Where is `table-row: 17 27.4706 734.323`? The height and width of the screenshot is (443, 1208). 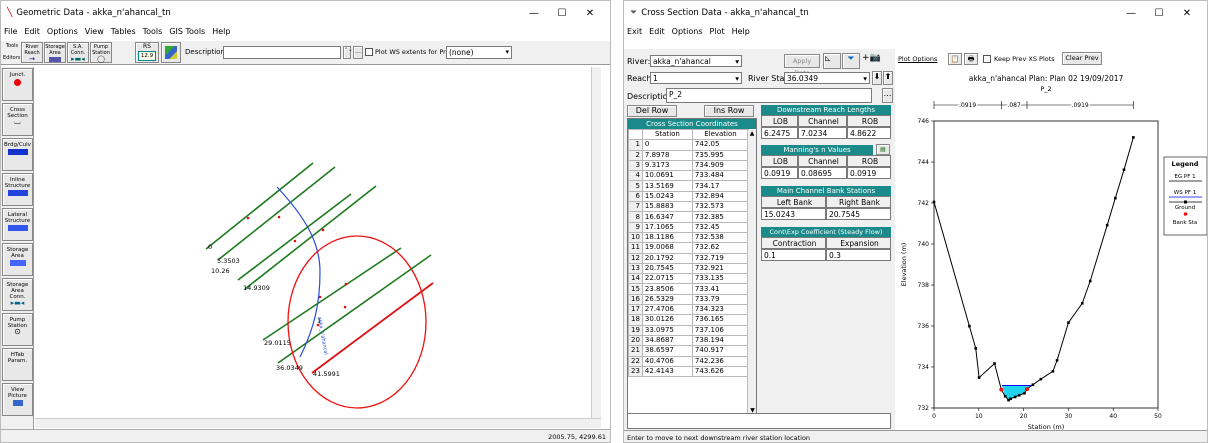 table-row: 17 27.4706 734.323 is located at coordinates (689, 310).